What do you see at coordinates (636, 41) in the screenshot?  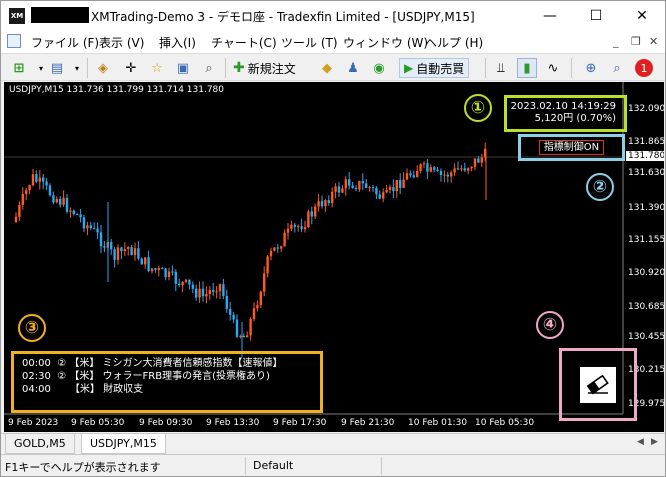 I see `mdi-restore-button: ❐` at bounding box center [636, 41].